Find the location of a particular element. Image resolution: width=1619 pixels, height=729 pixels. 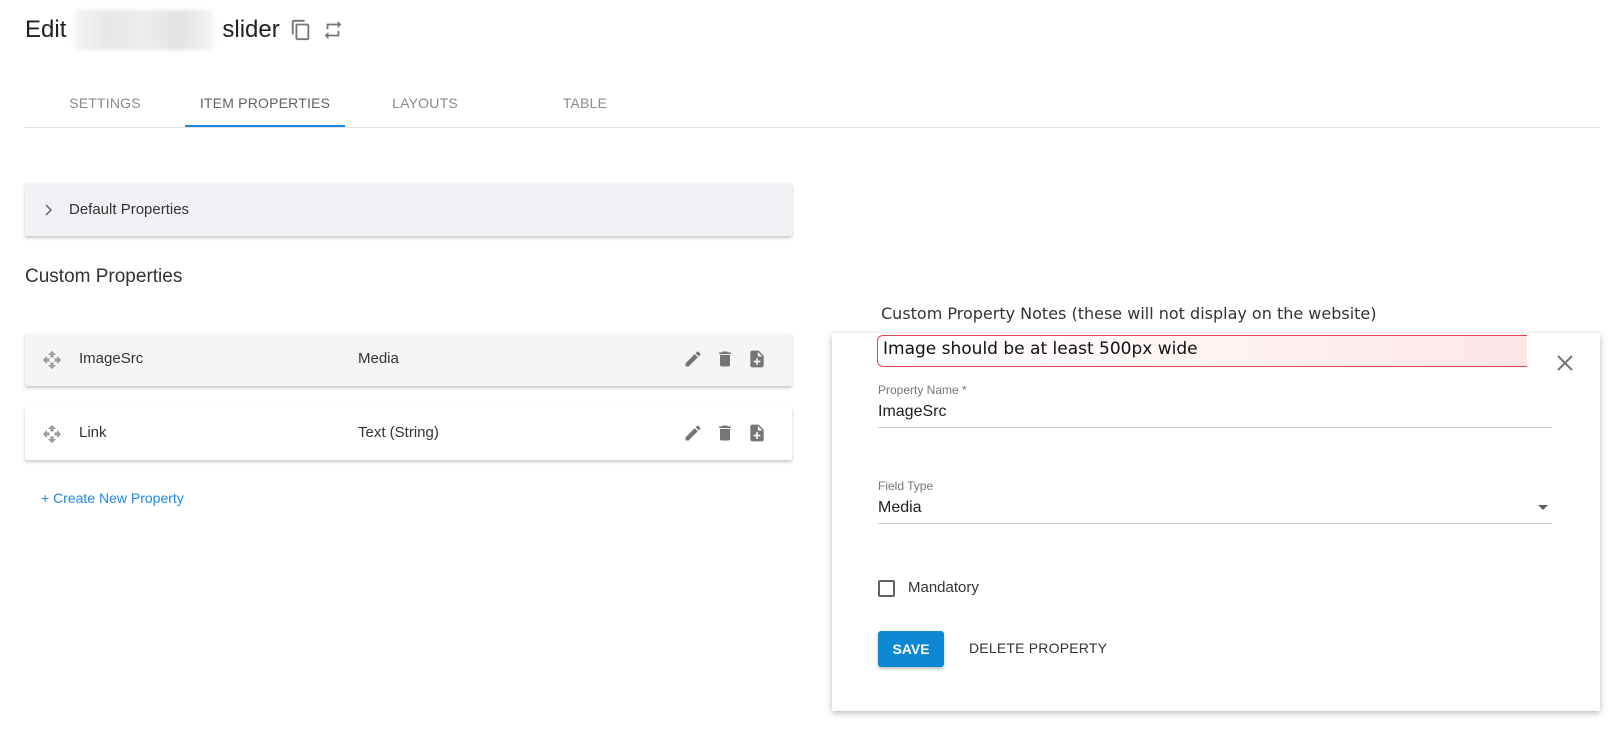

default-properties-label: Default Properties is located at coordinates (129, 209).